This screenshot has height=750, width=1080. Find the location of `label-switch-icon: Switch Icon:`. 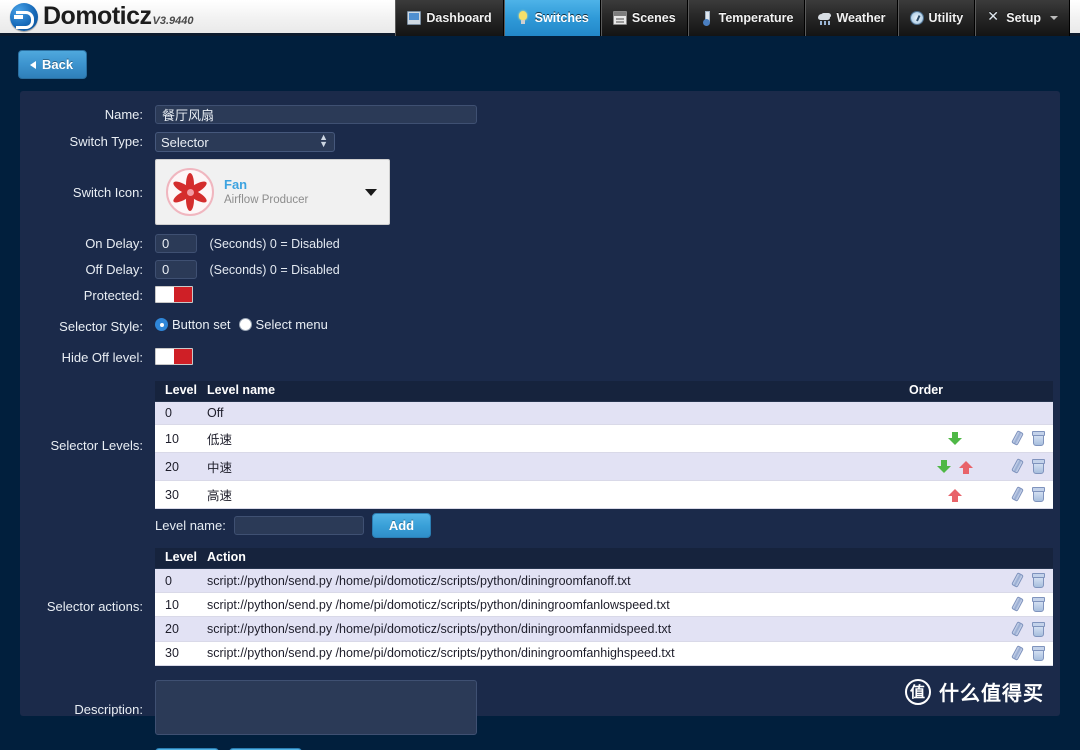

label-switch-icon: Switch Icon: is located at coordinates (107, 192).